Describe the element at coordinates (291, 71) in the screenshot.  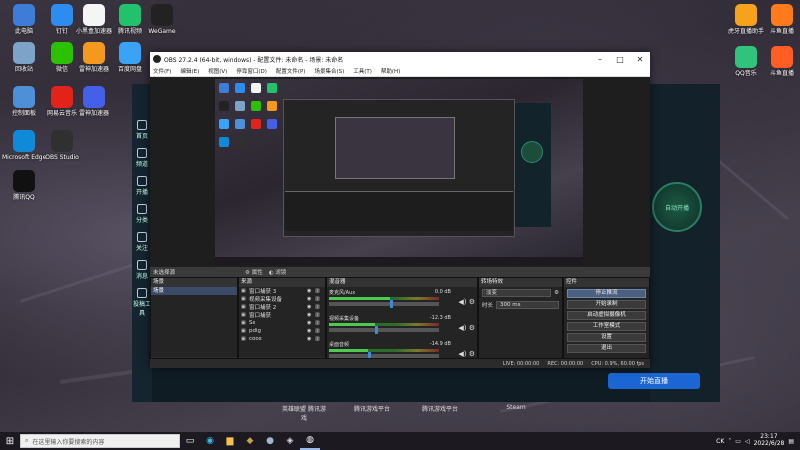
I see `menu-item: 配置文件(P)` at that location.